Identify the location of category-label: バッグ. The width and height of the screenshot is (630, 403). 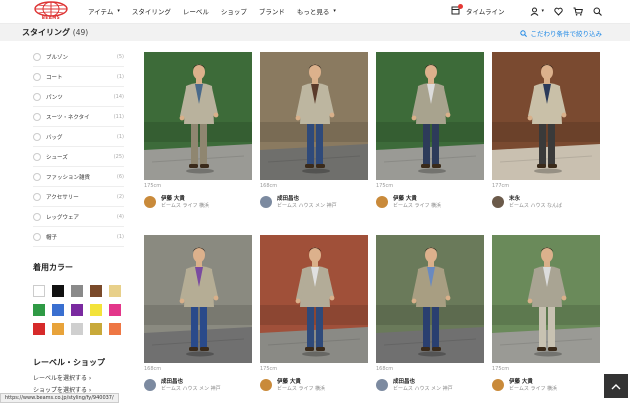
(54, 137).